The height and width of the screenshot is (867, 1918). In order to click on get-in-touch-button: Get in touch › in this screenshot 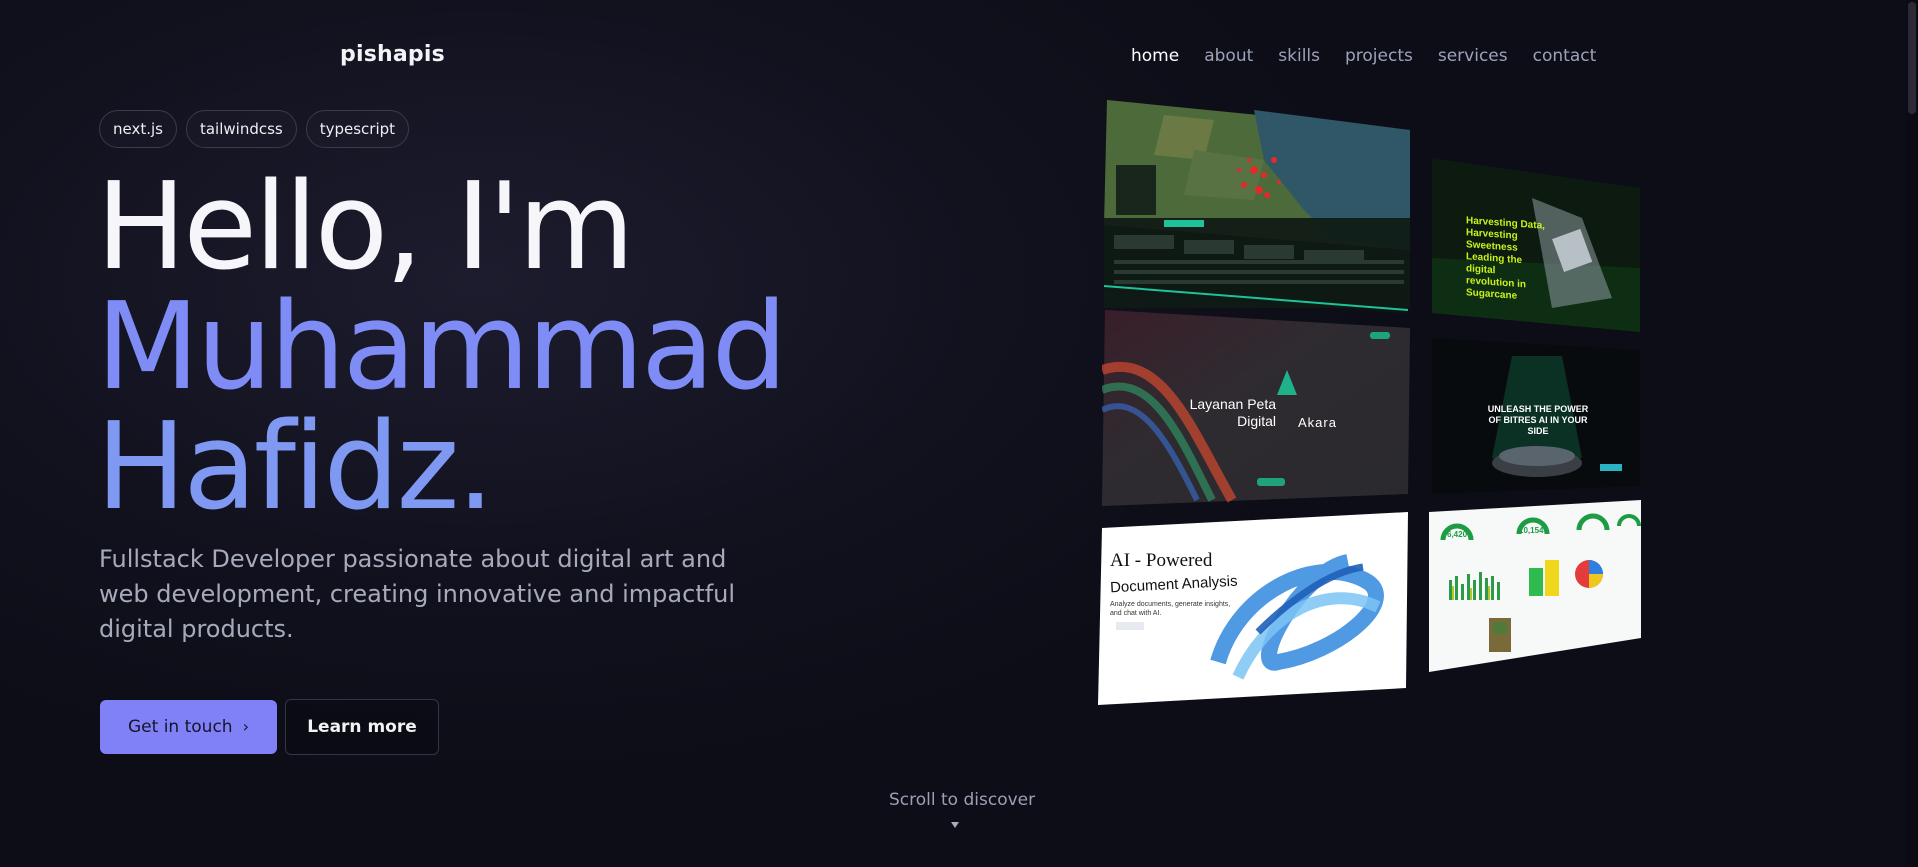, I will do `click(188, 727)`.